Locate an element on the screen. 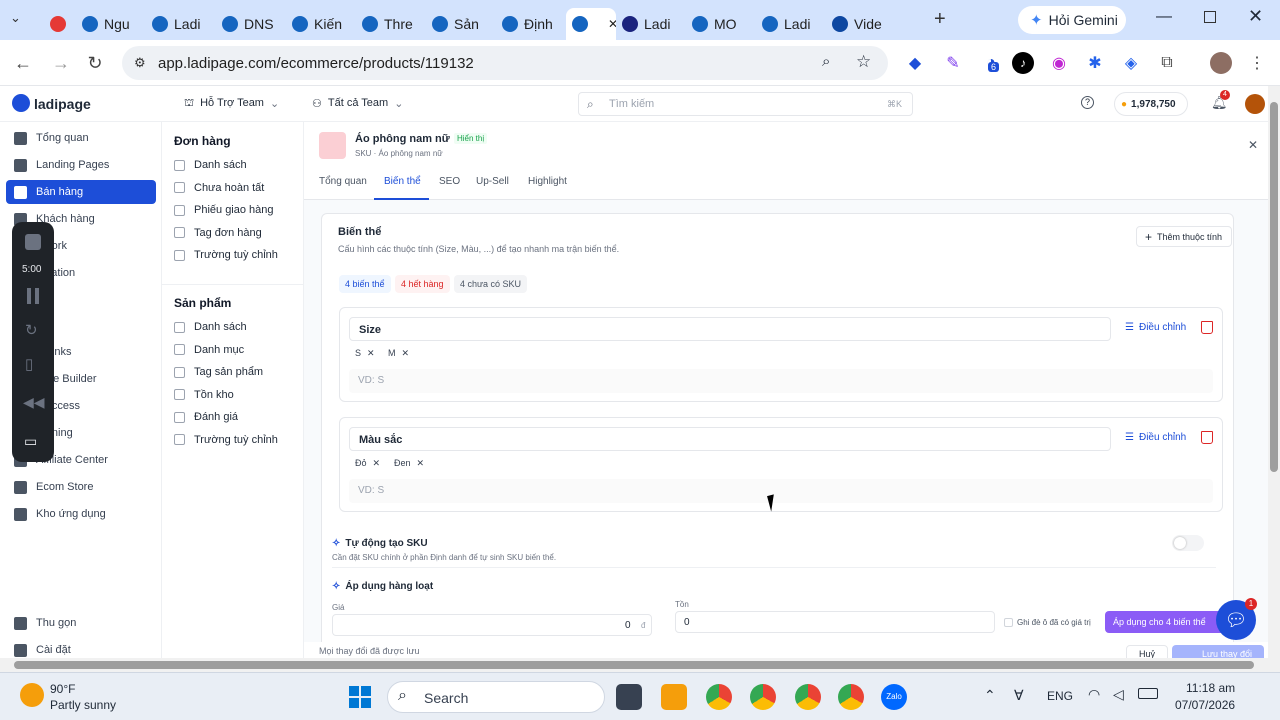 Image resolution: width=1280 pixels, height=720 pixels. rewind-icon: ◀◀ is located at coordinates (34, 402).